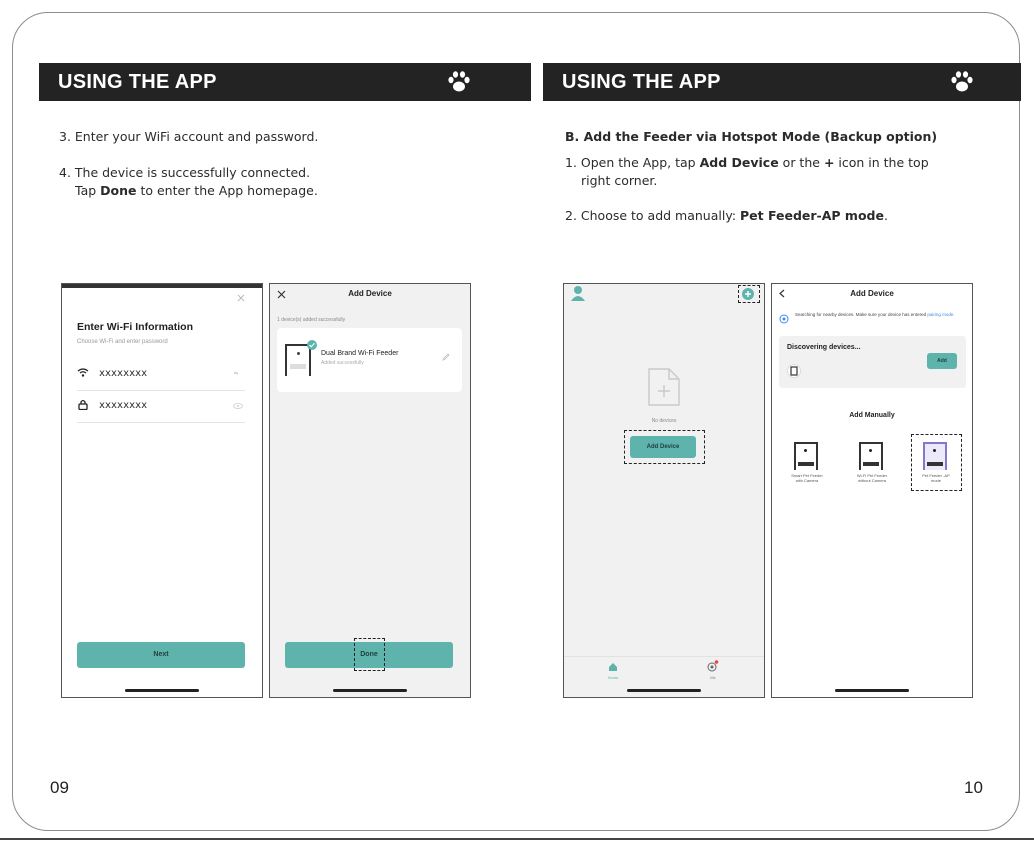  Describe the element at coordinates (801, 162) in the screenshot. I see `step-1-b: or the` at that location.